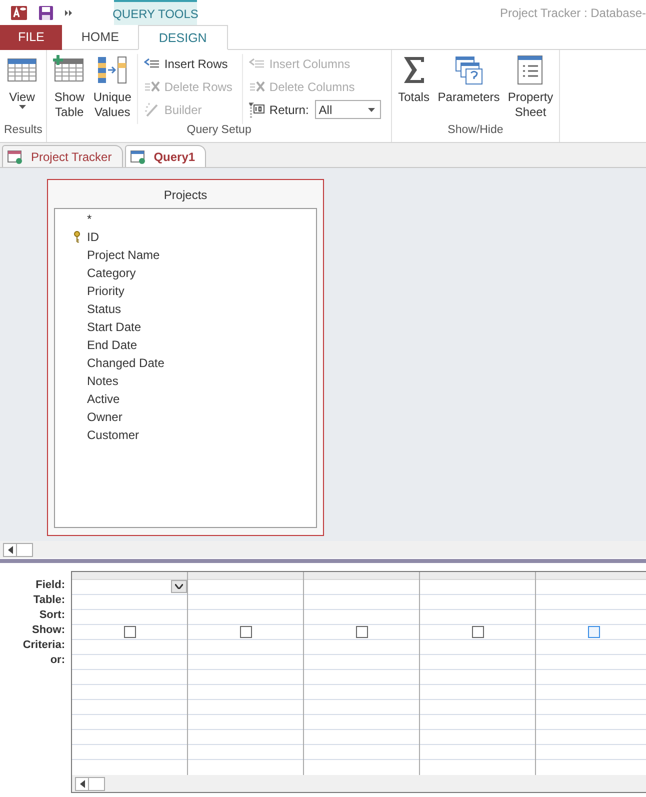  Describe the element at coordinates (104, 417) in the screenshot. I see `field-name: Owner` at that location.